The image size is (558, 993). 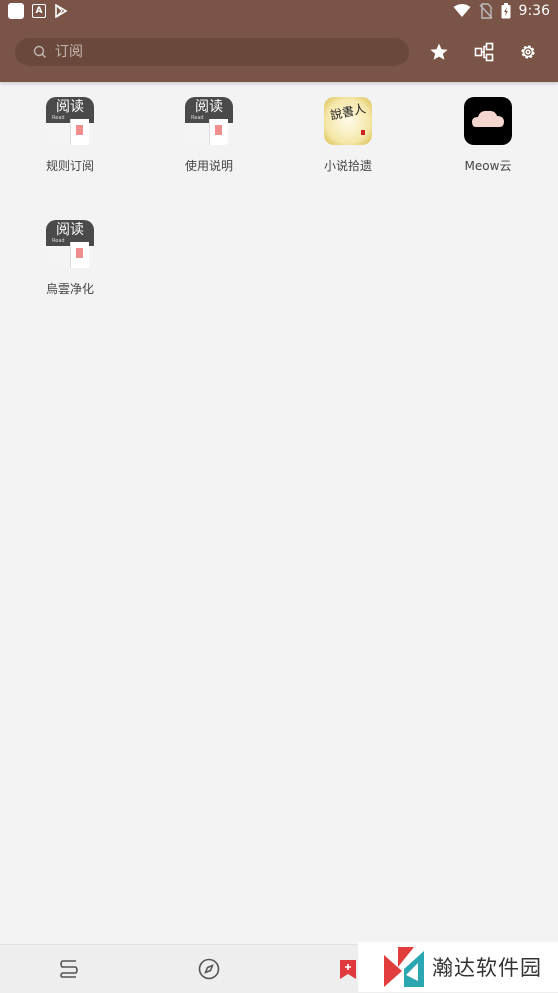 What do you see at coordinates (69, 289) in the screenshot?
I see `subscription-label: 烏雲净化` at bounding box center [69, 289].